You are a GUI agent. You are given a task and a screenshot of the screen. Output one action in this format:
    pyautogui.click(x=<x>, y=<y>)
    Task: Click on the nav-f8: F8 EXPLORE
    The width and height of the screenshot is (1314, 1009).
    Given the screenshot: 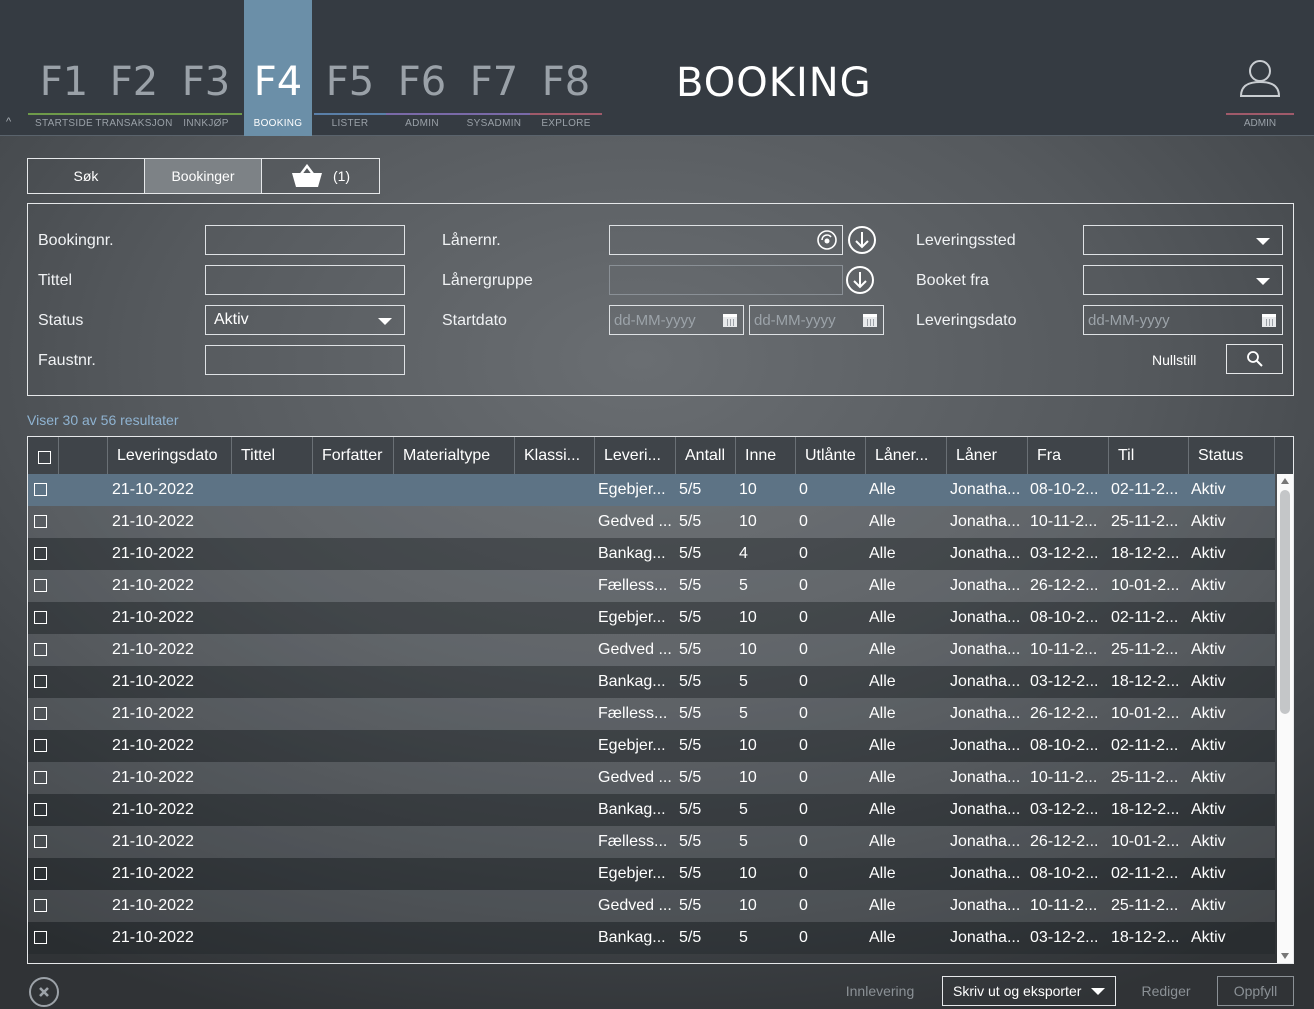 What is the action you would take?
    pyautogui.click(x=566, y=68)
    